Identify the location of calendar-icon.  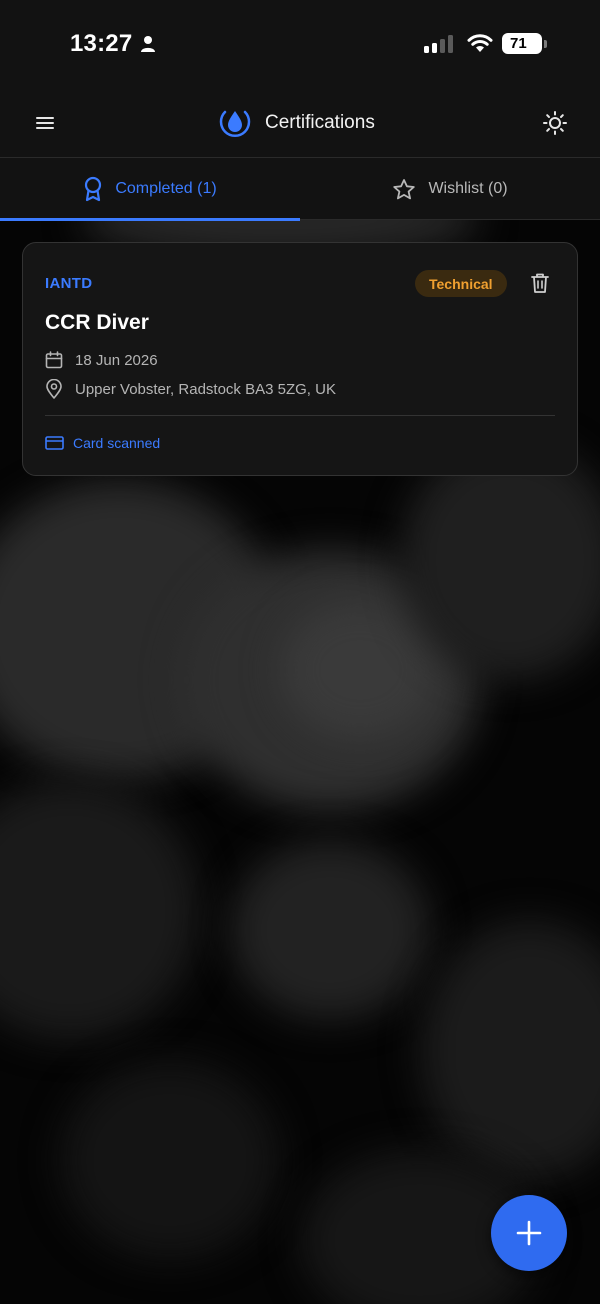
(54, 360).